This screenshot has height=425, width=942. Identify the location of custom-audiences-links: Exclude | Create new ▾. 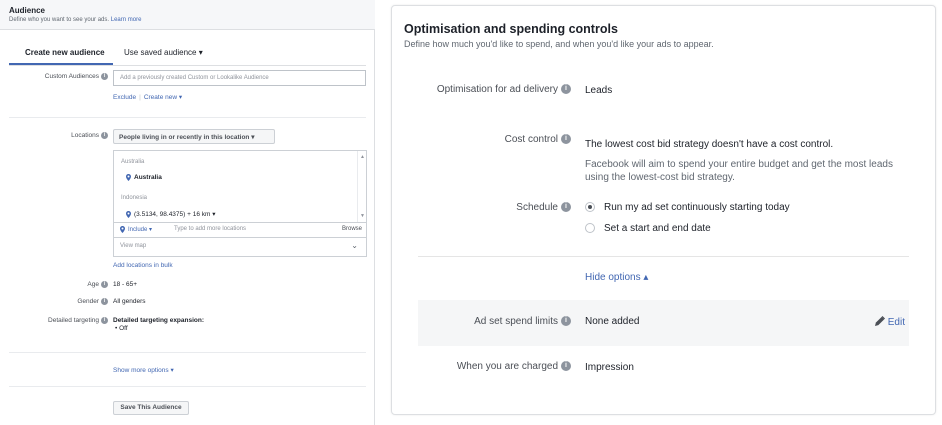
(147, 97).